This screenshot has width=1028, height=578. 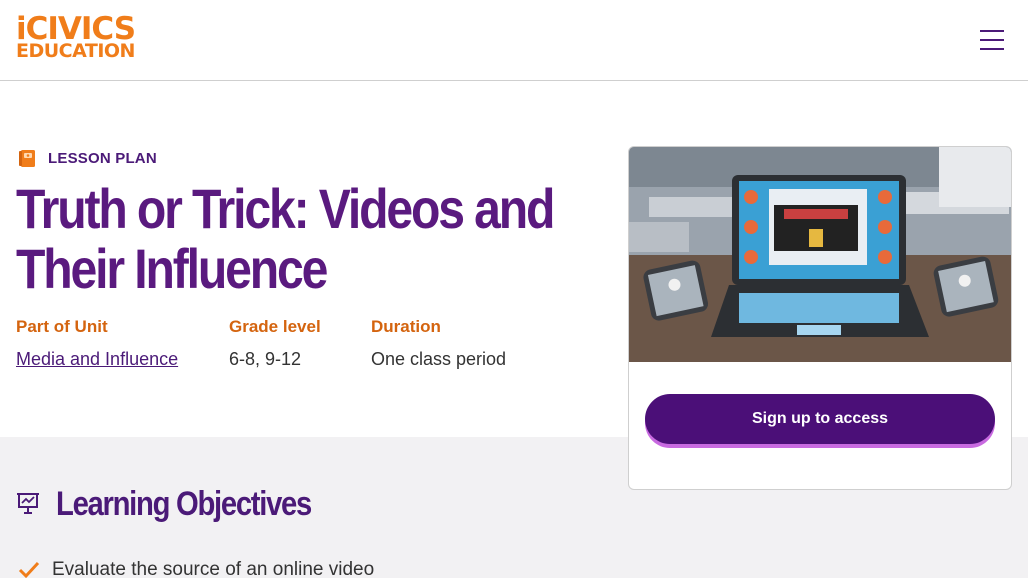 What do you see at coordinates (27, 158) in the screenshot?
I see `lesson-plan-icon` at bounding box center [27, 158].